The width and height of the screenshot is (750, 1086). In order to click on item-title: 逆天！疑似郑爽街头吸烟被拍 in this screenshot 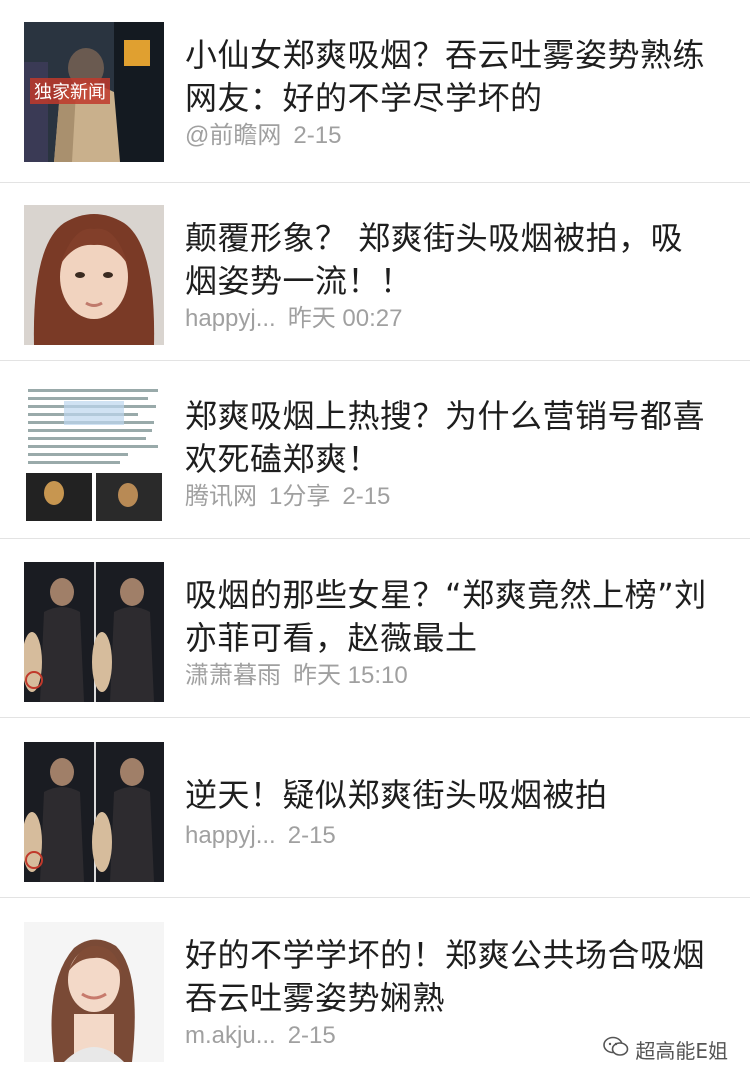, I will do `click(450, 795)`.